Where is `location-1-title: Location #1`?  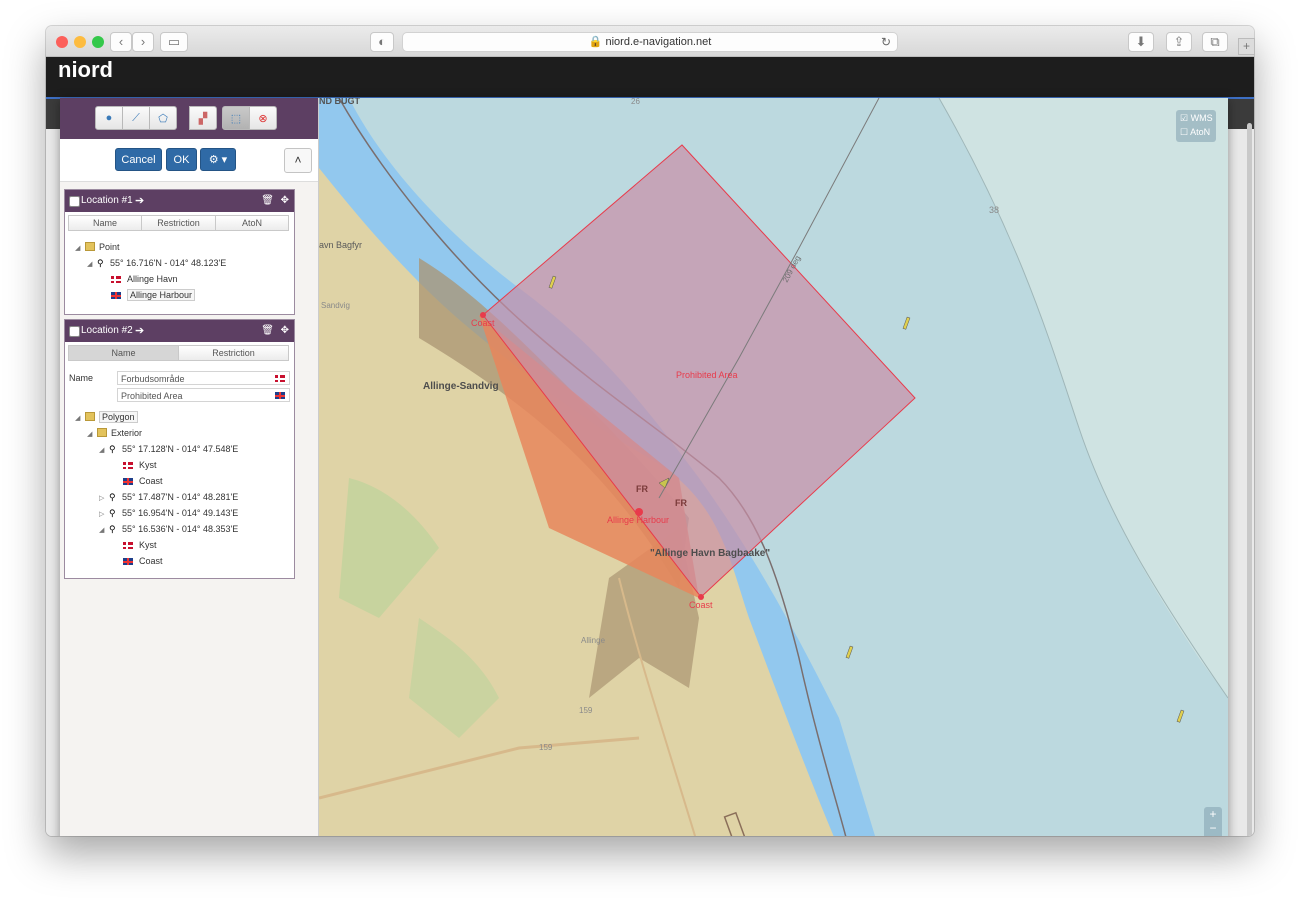
location-1-title: Location #1 is located at coordinates (107, 200).